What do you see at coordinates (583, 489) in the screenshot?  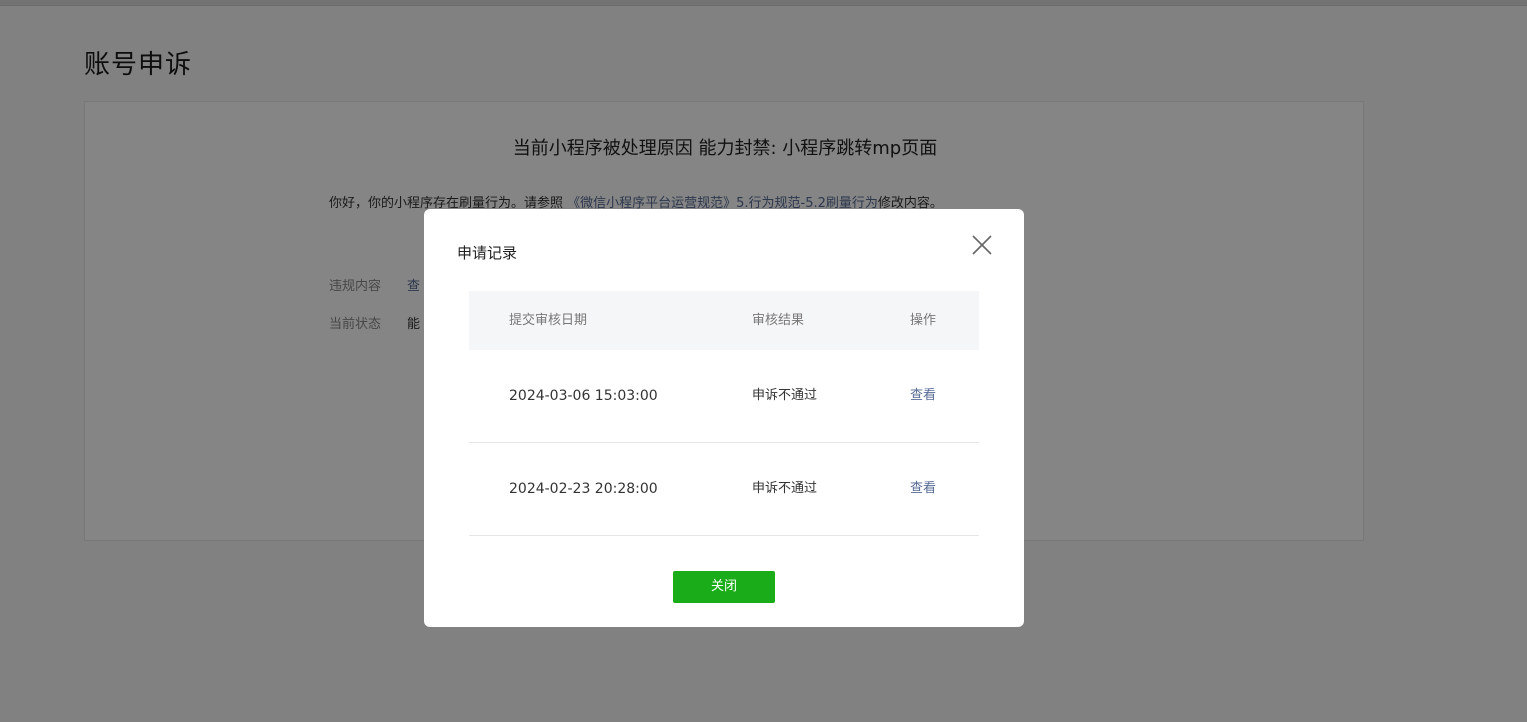 I see `row-date: 2024-02-23 20:28:00` at bounding box center [583, 489].